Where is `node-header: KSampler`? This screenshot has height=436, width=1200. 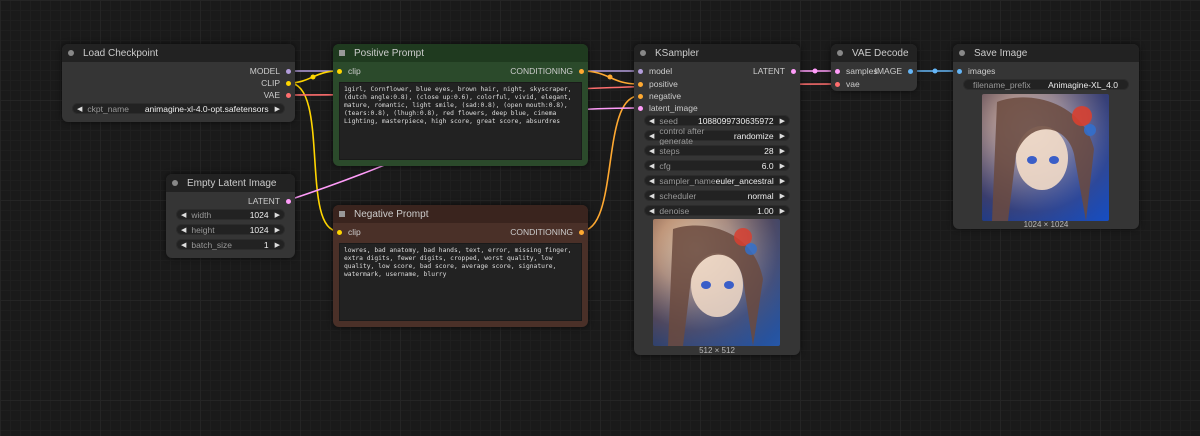 node-header: KSampler is located at coordinates (717, 53).